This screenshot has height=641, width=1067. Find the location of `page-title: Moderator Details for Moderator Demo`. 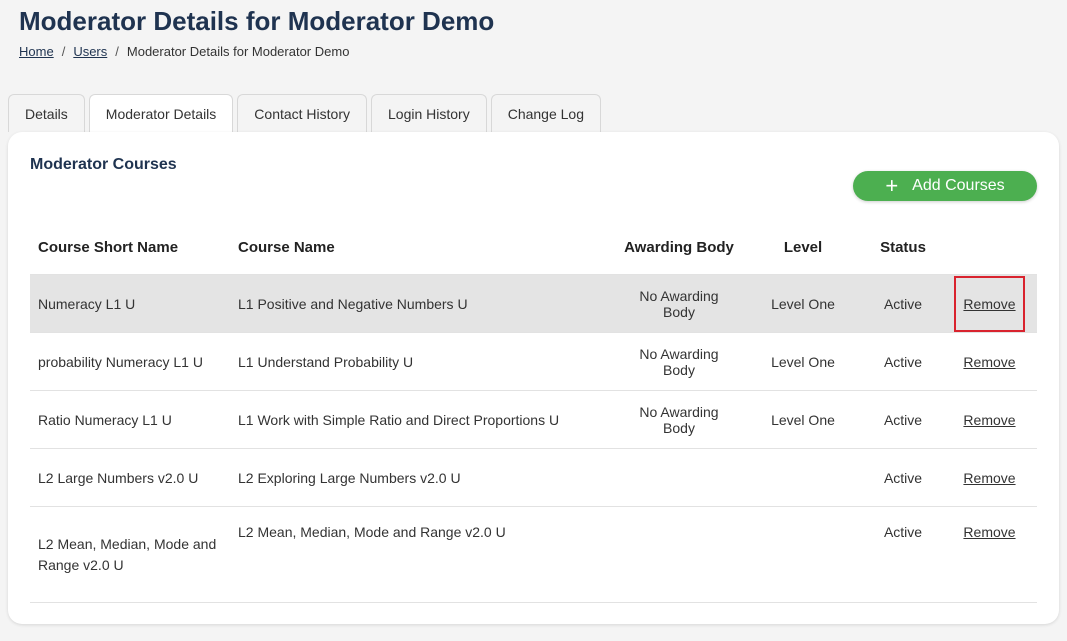

page-title: Moderator Details for Moderator Demo is located at coordinates (257, 21).